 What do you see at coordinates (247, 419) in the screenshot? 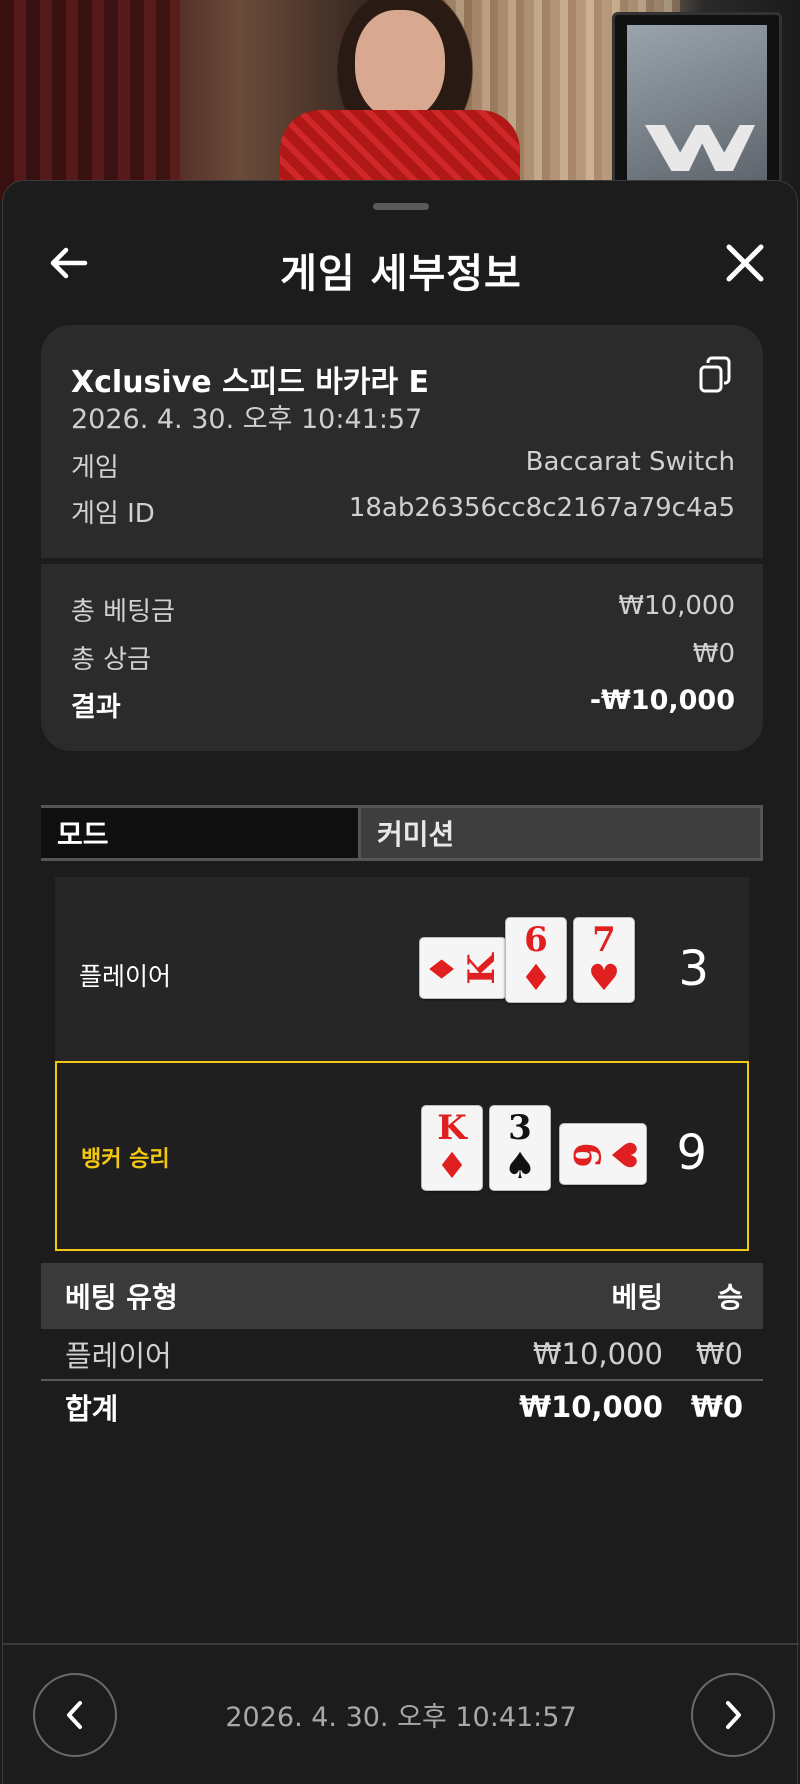
I see `game-datetime: 2026. 4. 30. 오후 10:41:57` at bounding box center [247, 419].